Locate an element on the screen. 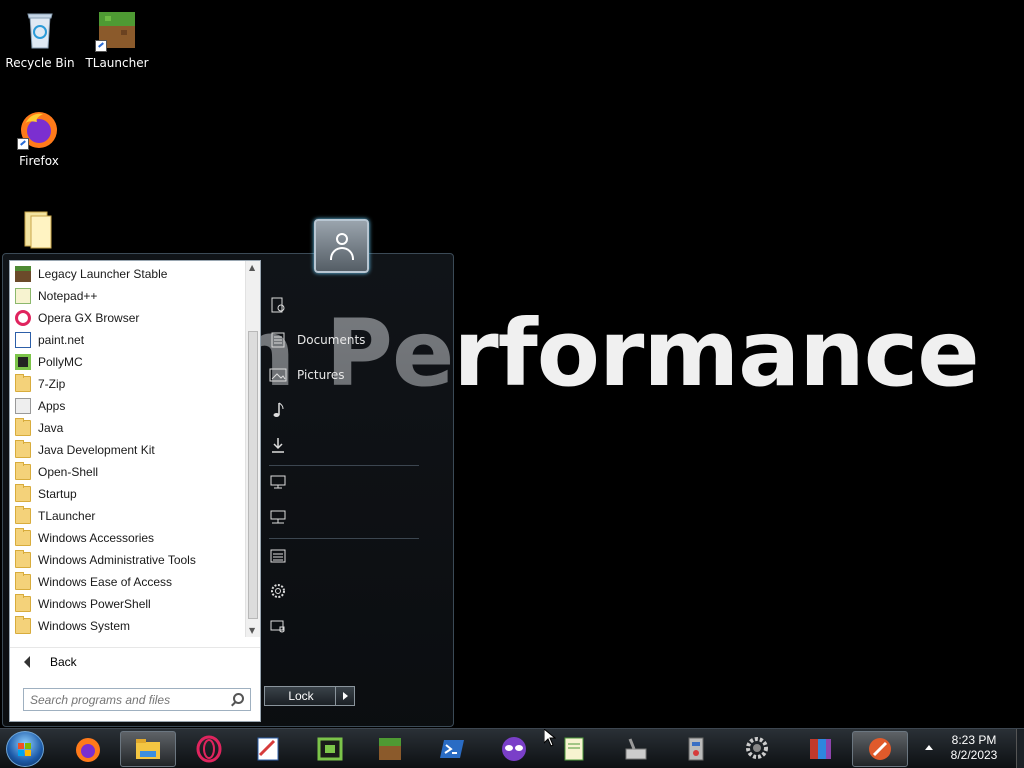  desktop-icon-tlauncher: TLauncher is located at coordinates (117, 39).